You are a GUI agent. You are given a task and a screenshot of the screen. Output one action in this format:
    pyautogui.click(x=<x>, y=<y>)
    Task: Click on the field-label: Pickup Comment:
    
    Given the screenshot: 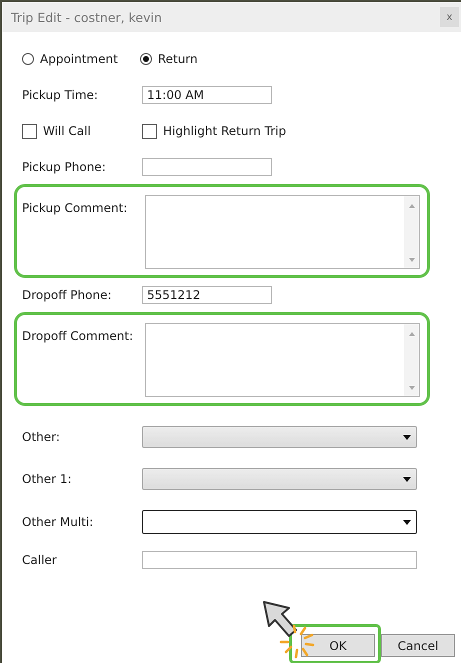 What is the action you would take?
    pyautogui.click(x=75, y=208)
    